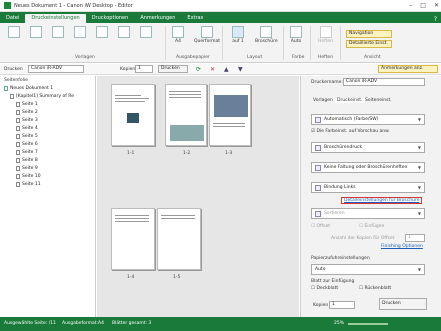  I want to click on offset-checkbox: ☐ Offset, so click(320, 226).